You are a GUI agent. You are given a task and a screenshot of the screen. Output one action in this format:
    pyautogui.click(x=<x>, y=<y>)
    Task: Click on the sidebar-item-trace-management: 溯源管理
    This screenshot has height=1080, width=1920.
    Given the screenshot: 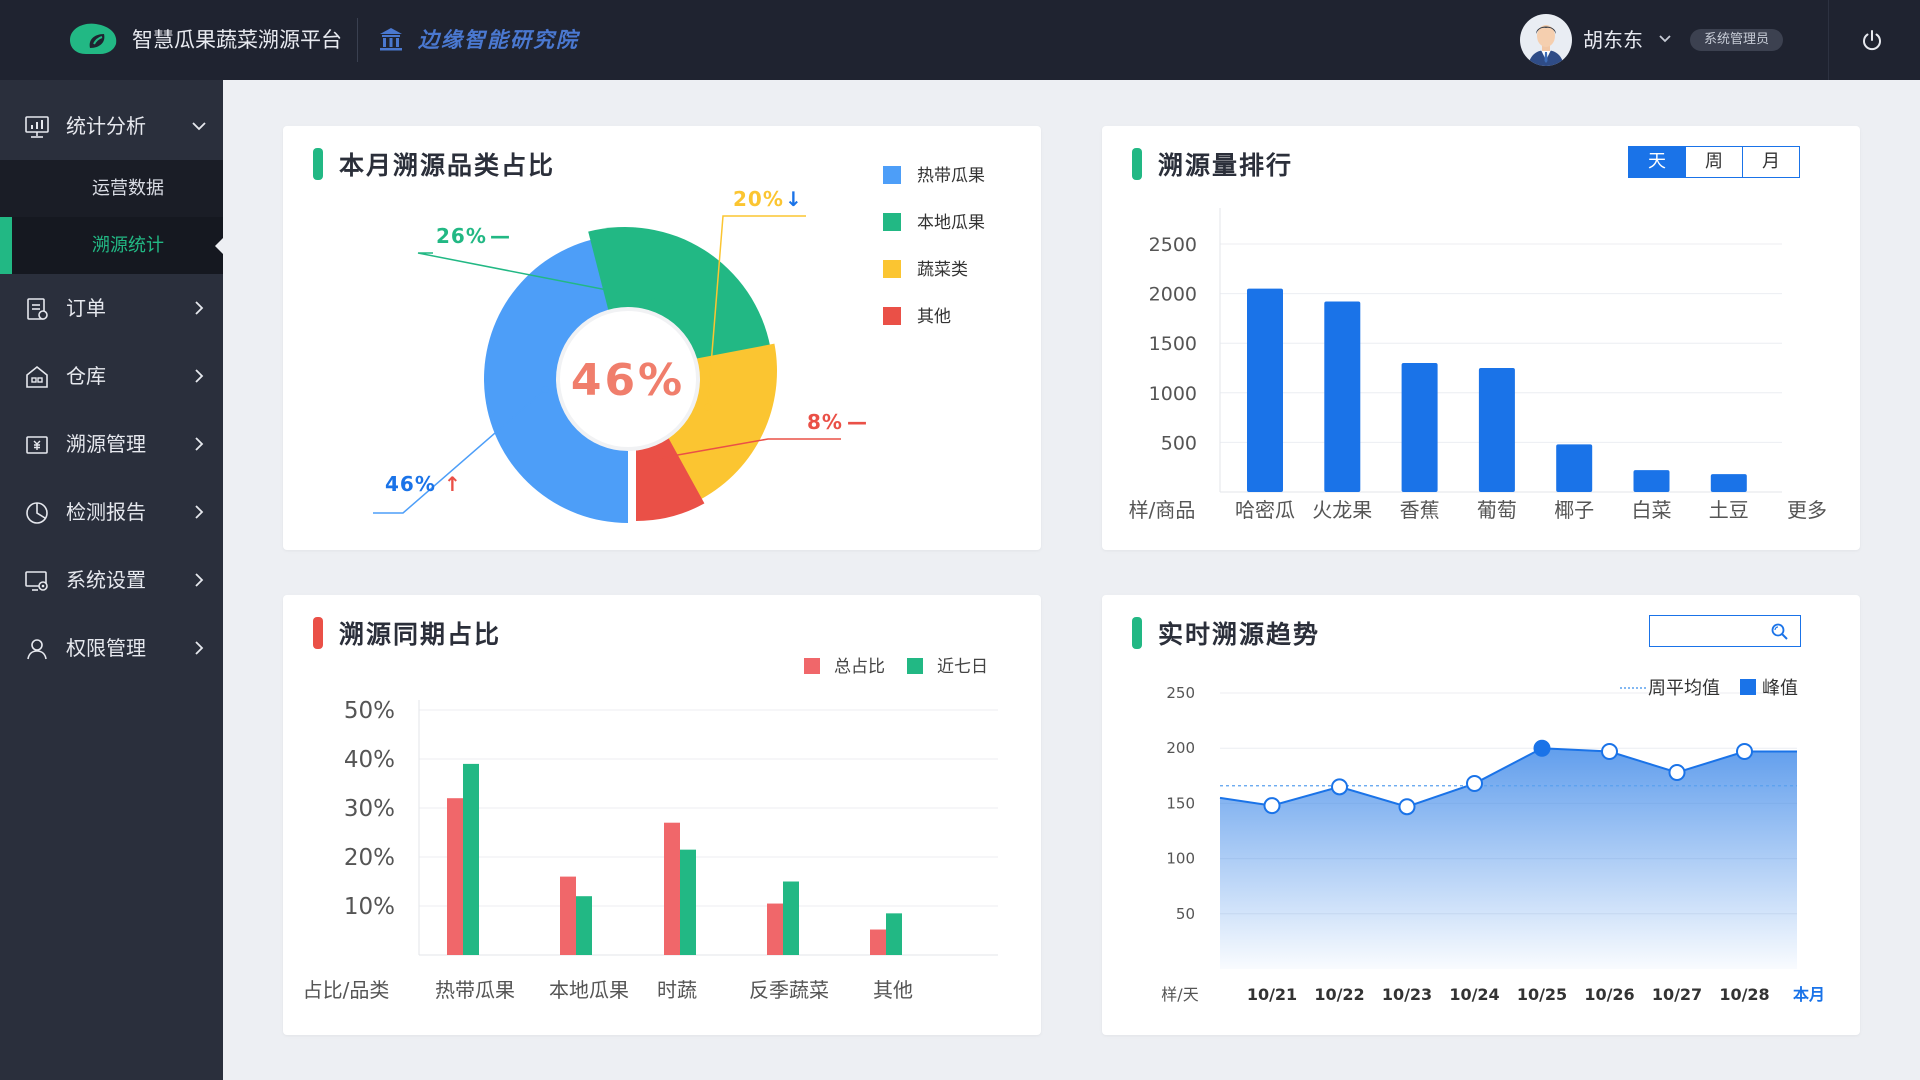 What is the action you would take?
    pyautogui.click(x=111, y=444)
    